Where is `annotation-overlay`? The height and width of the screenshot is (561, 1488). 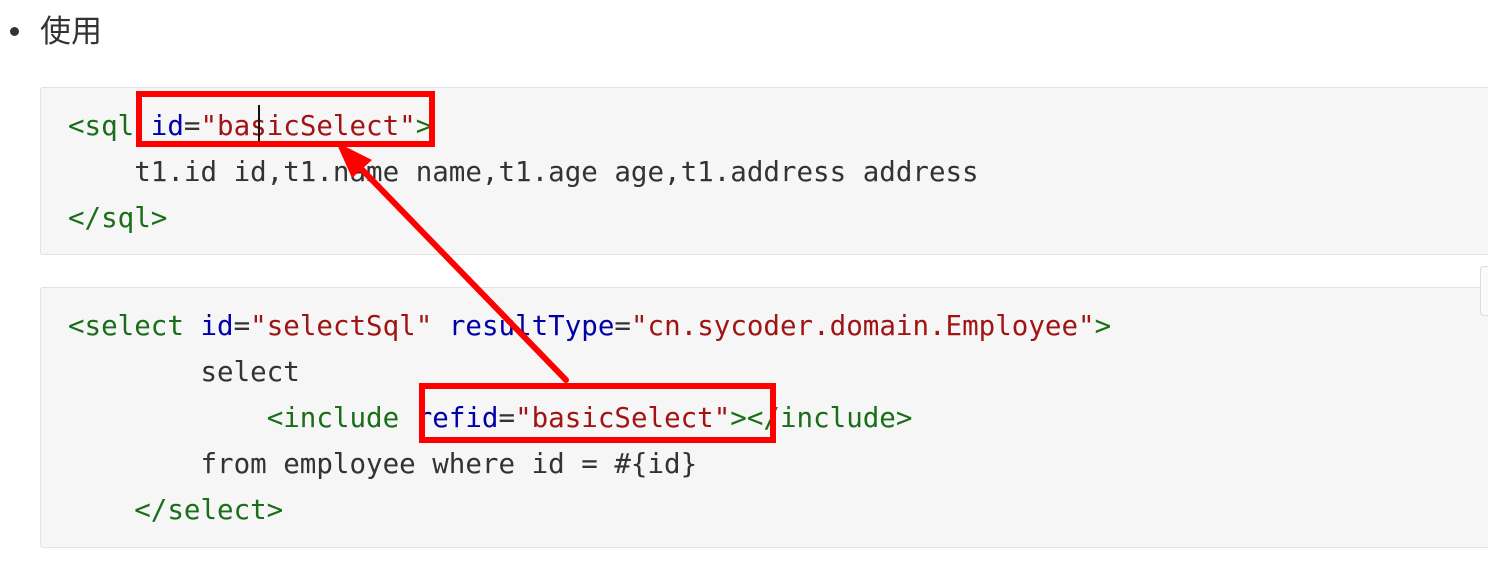 annotation-overlay is located at coordinates (452, 262).